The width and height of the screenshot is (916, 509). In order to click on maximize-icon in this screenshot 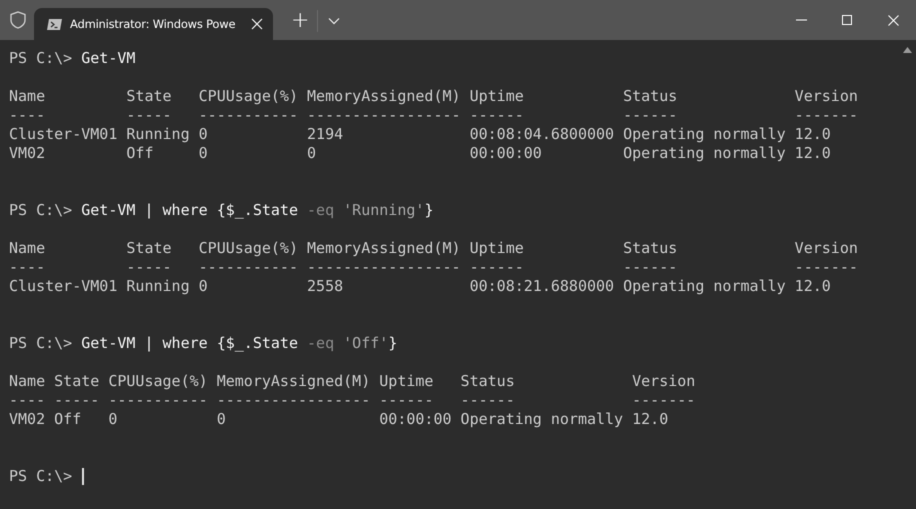, I will do `click(847, 20)`.